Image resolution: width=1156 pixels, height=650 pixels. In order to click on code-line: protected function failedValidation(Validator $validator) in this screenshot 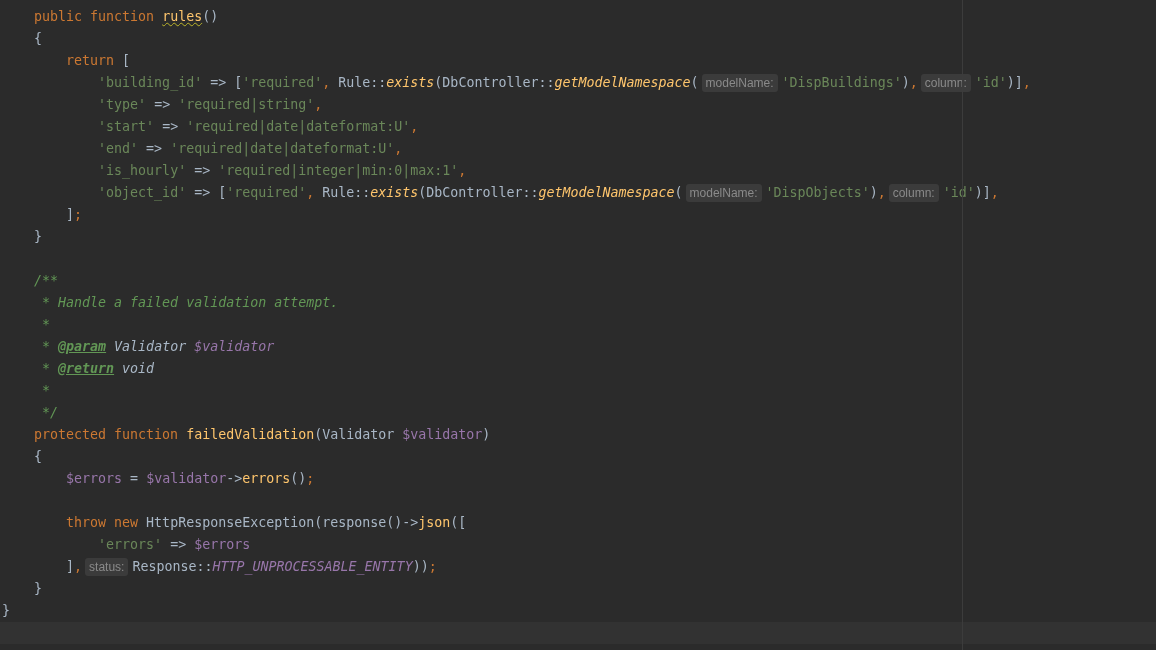, I will do `click(262, 435)`.